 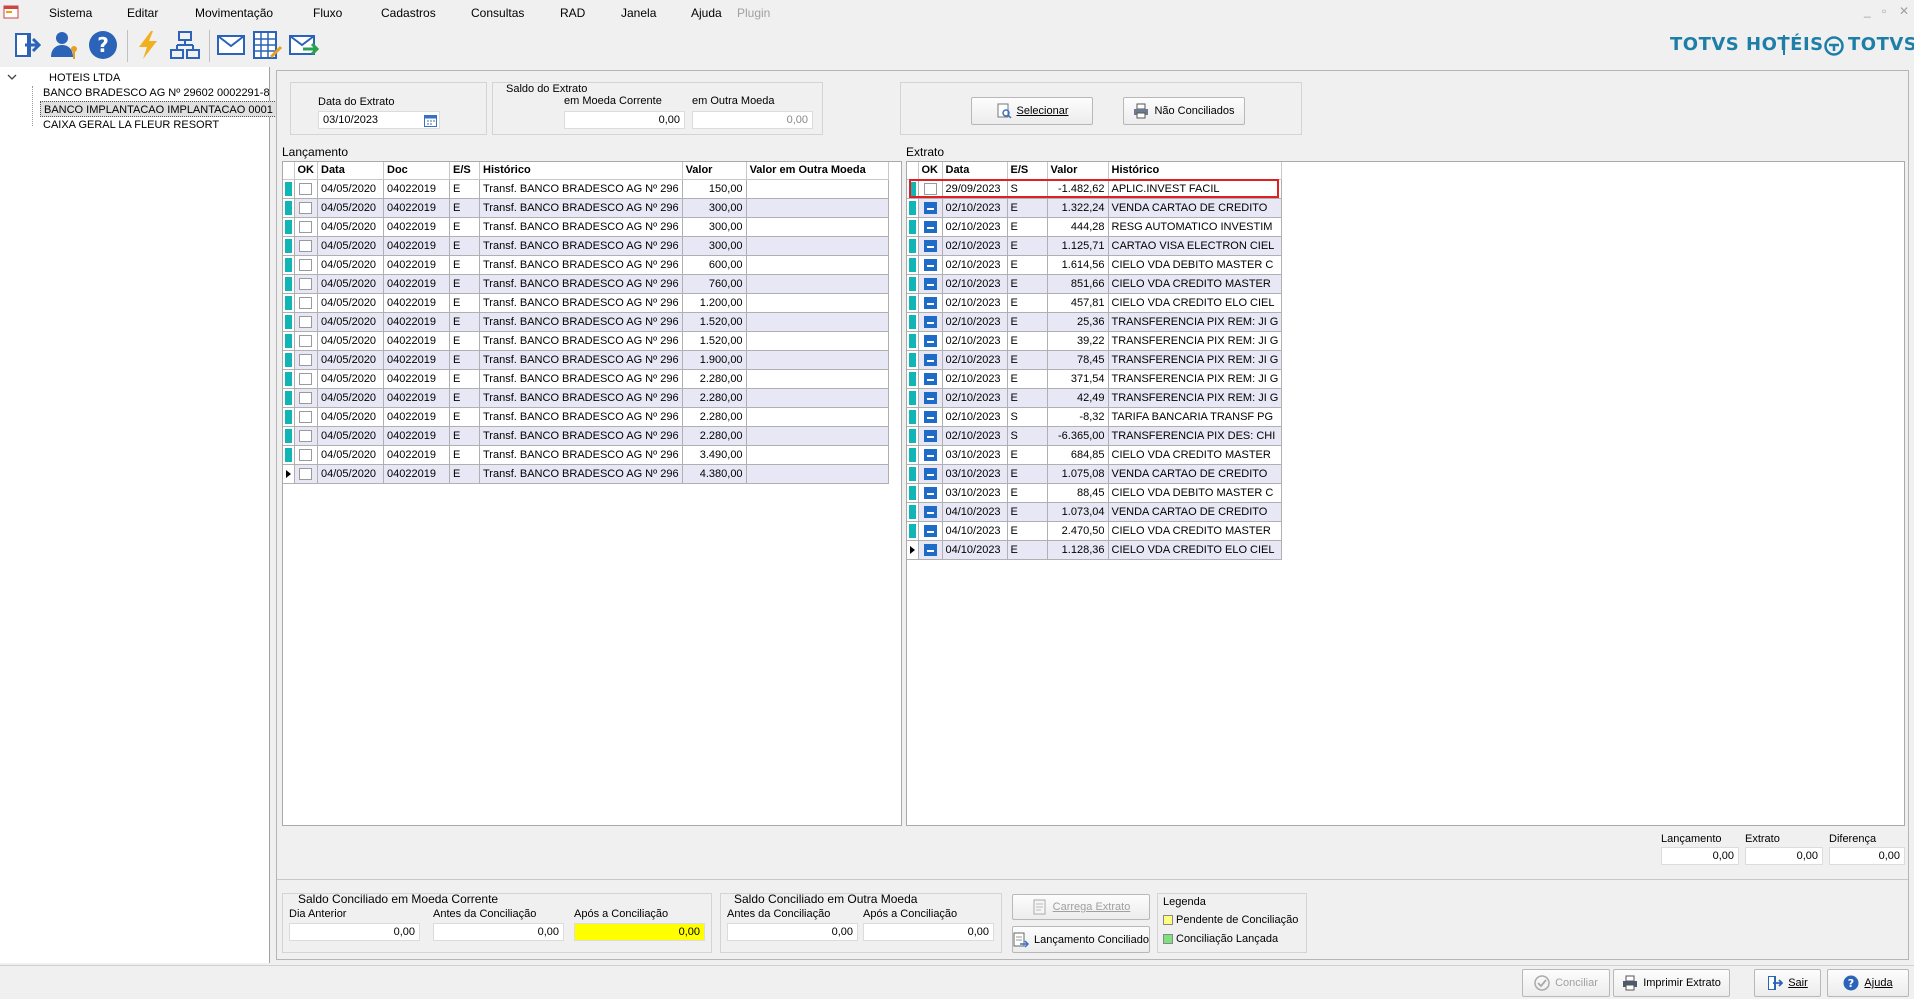 What do you see at coordinates (131, 125) in the screenshot?
I see `tree-item-caixa-geral: CAIXA GERAL LA FLEUR RESORT` at bounding box center [131, 125].